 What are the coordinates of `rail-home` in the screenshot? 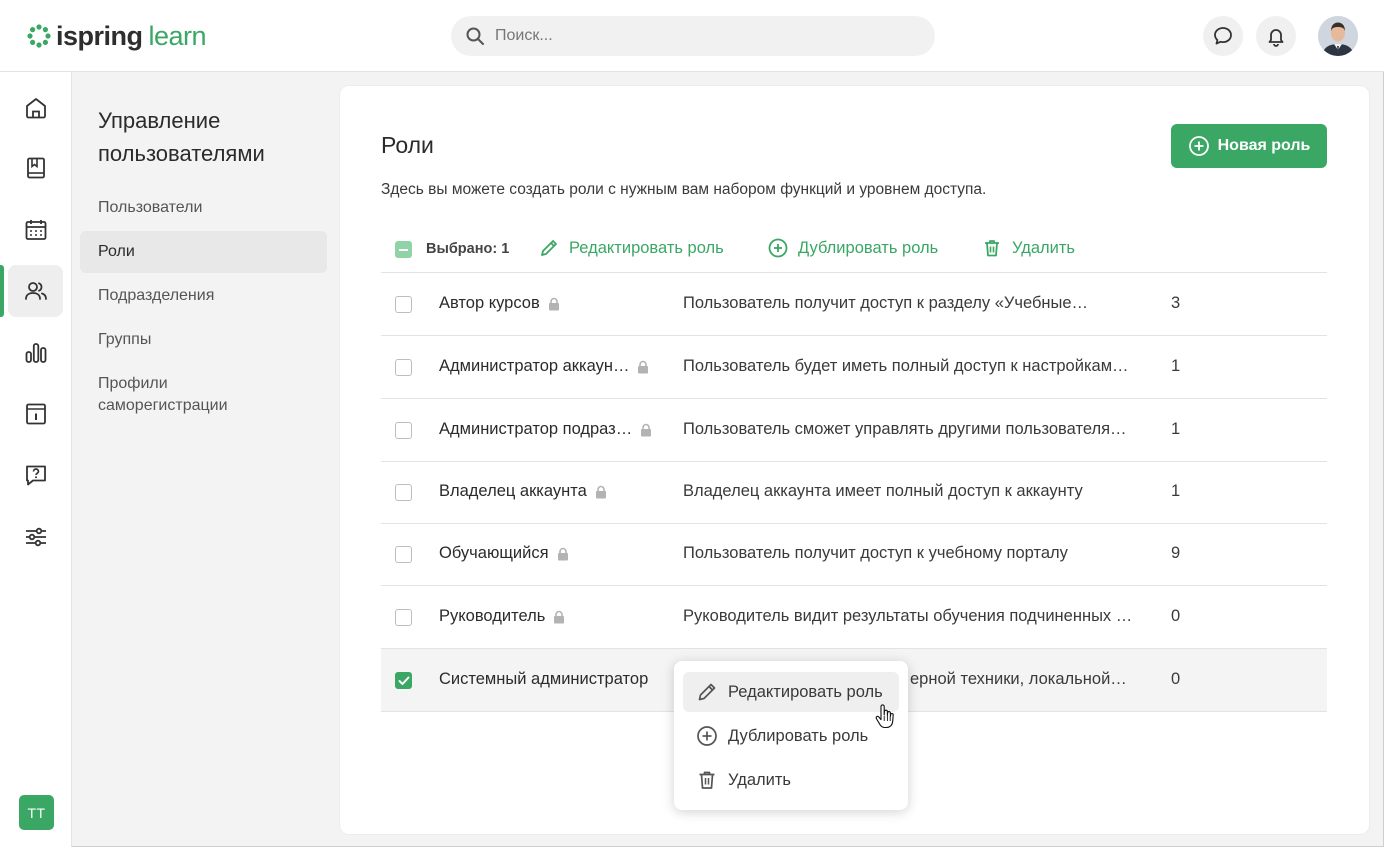 It's located at (35, 108).